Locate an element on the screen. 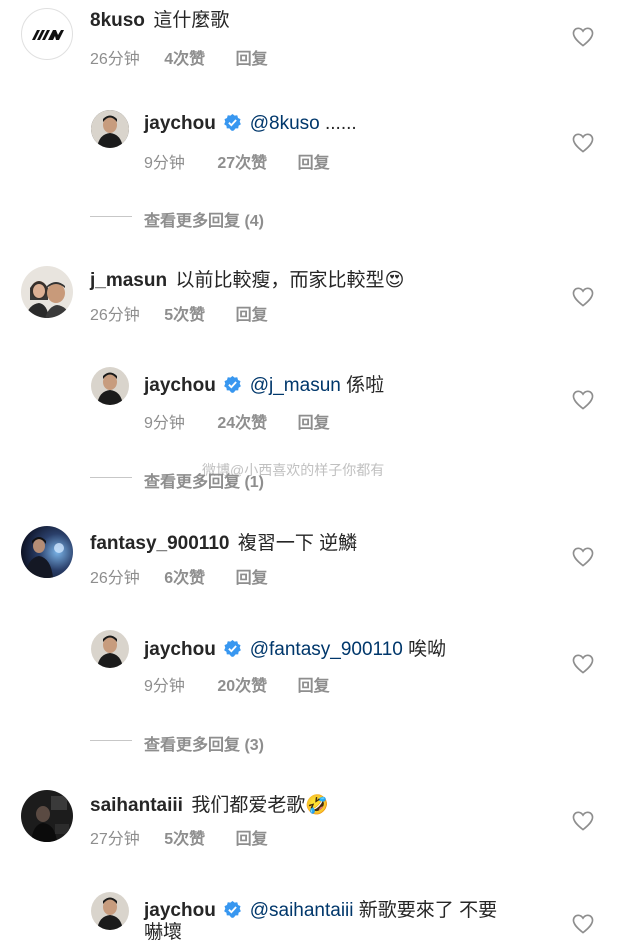  mention-link: @j_masun is located at coordinates (295, 385).